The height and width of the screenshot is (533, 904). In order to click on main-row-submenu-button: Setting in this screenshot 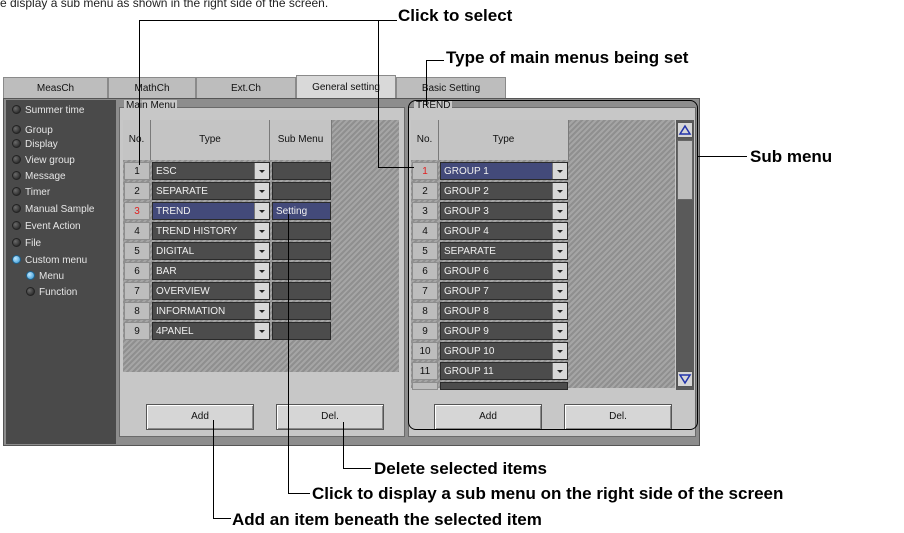, I will do `click(301, 211)`.